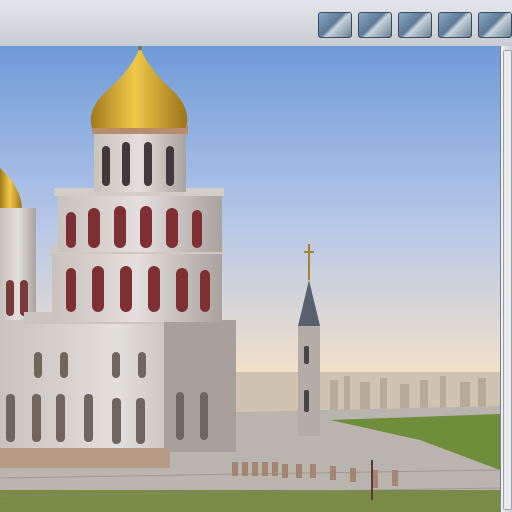 This screenshot has width=512, height=512. I want to click on vertical-scrollbar, so click(506, 279).